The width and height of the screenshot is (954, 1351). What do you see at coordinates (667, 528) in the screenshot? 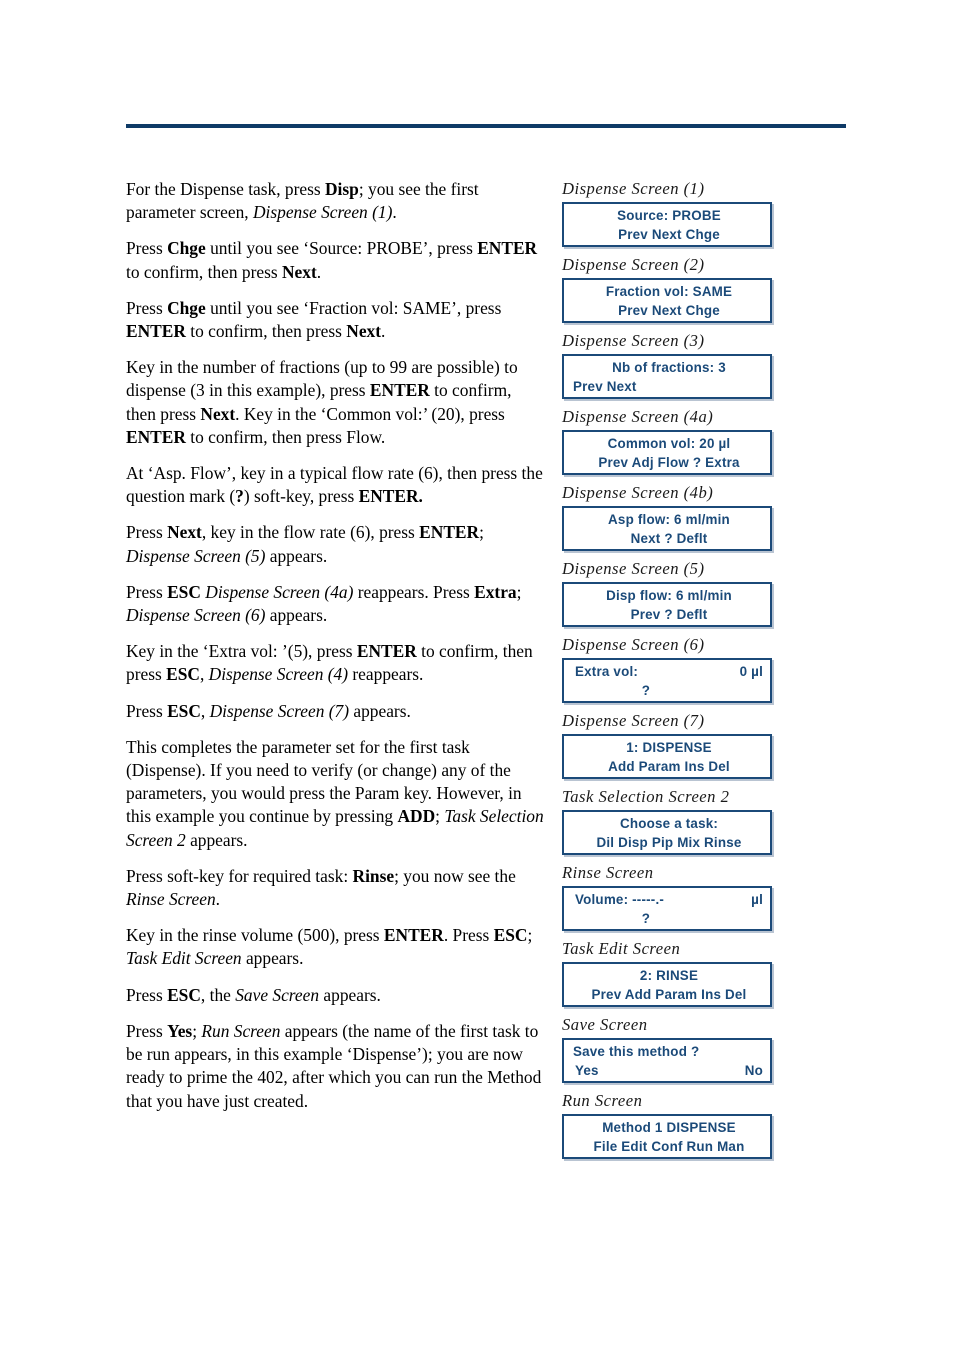
I see `lcd-display: Asp flow: 6 ml/min Next ? Deflt` at bounding box center [667, 528].